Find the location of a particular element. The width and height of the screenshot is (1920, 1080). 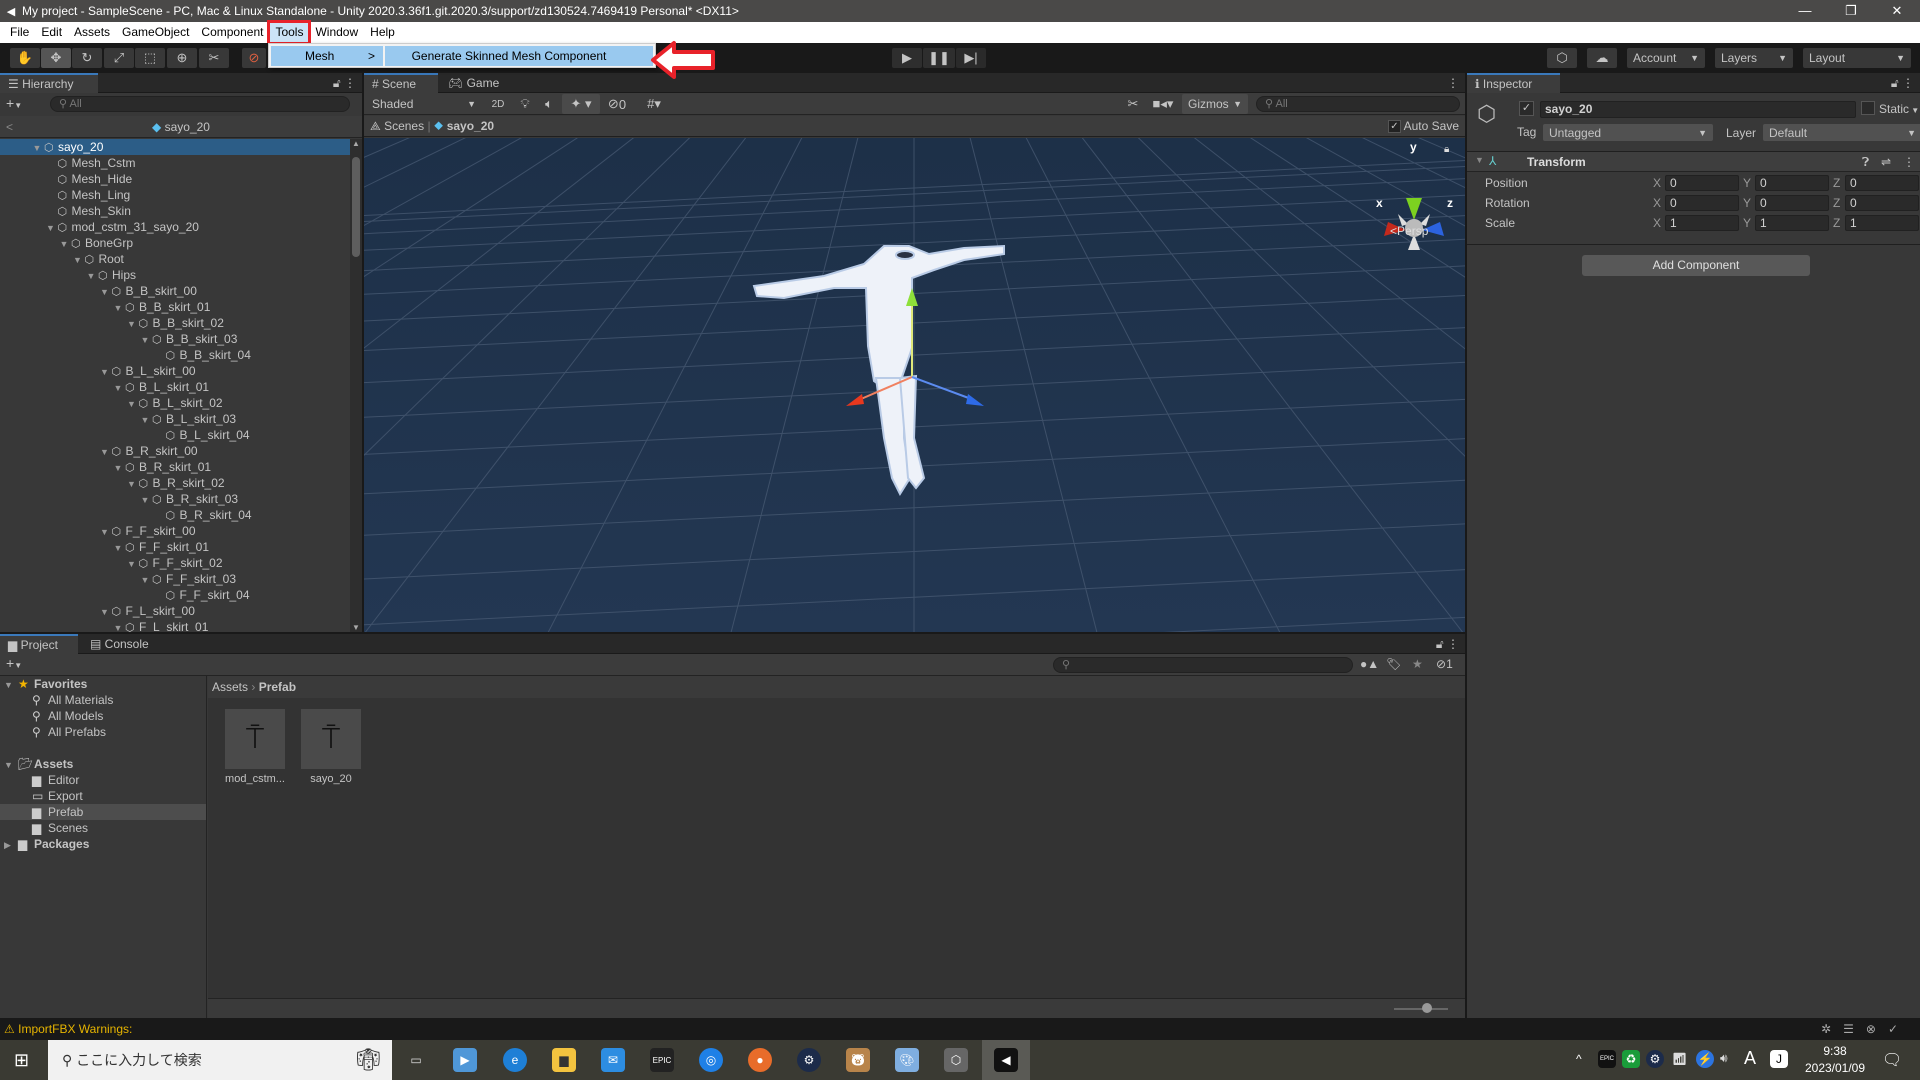

layout-dropdown: Layout ▼ is located at coordinates (1857, 58).